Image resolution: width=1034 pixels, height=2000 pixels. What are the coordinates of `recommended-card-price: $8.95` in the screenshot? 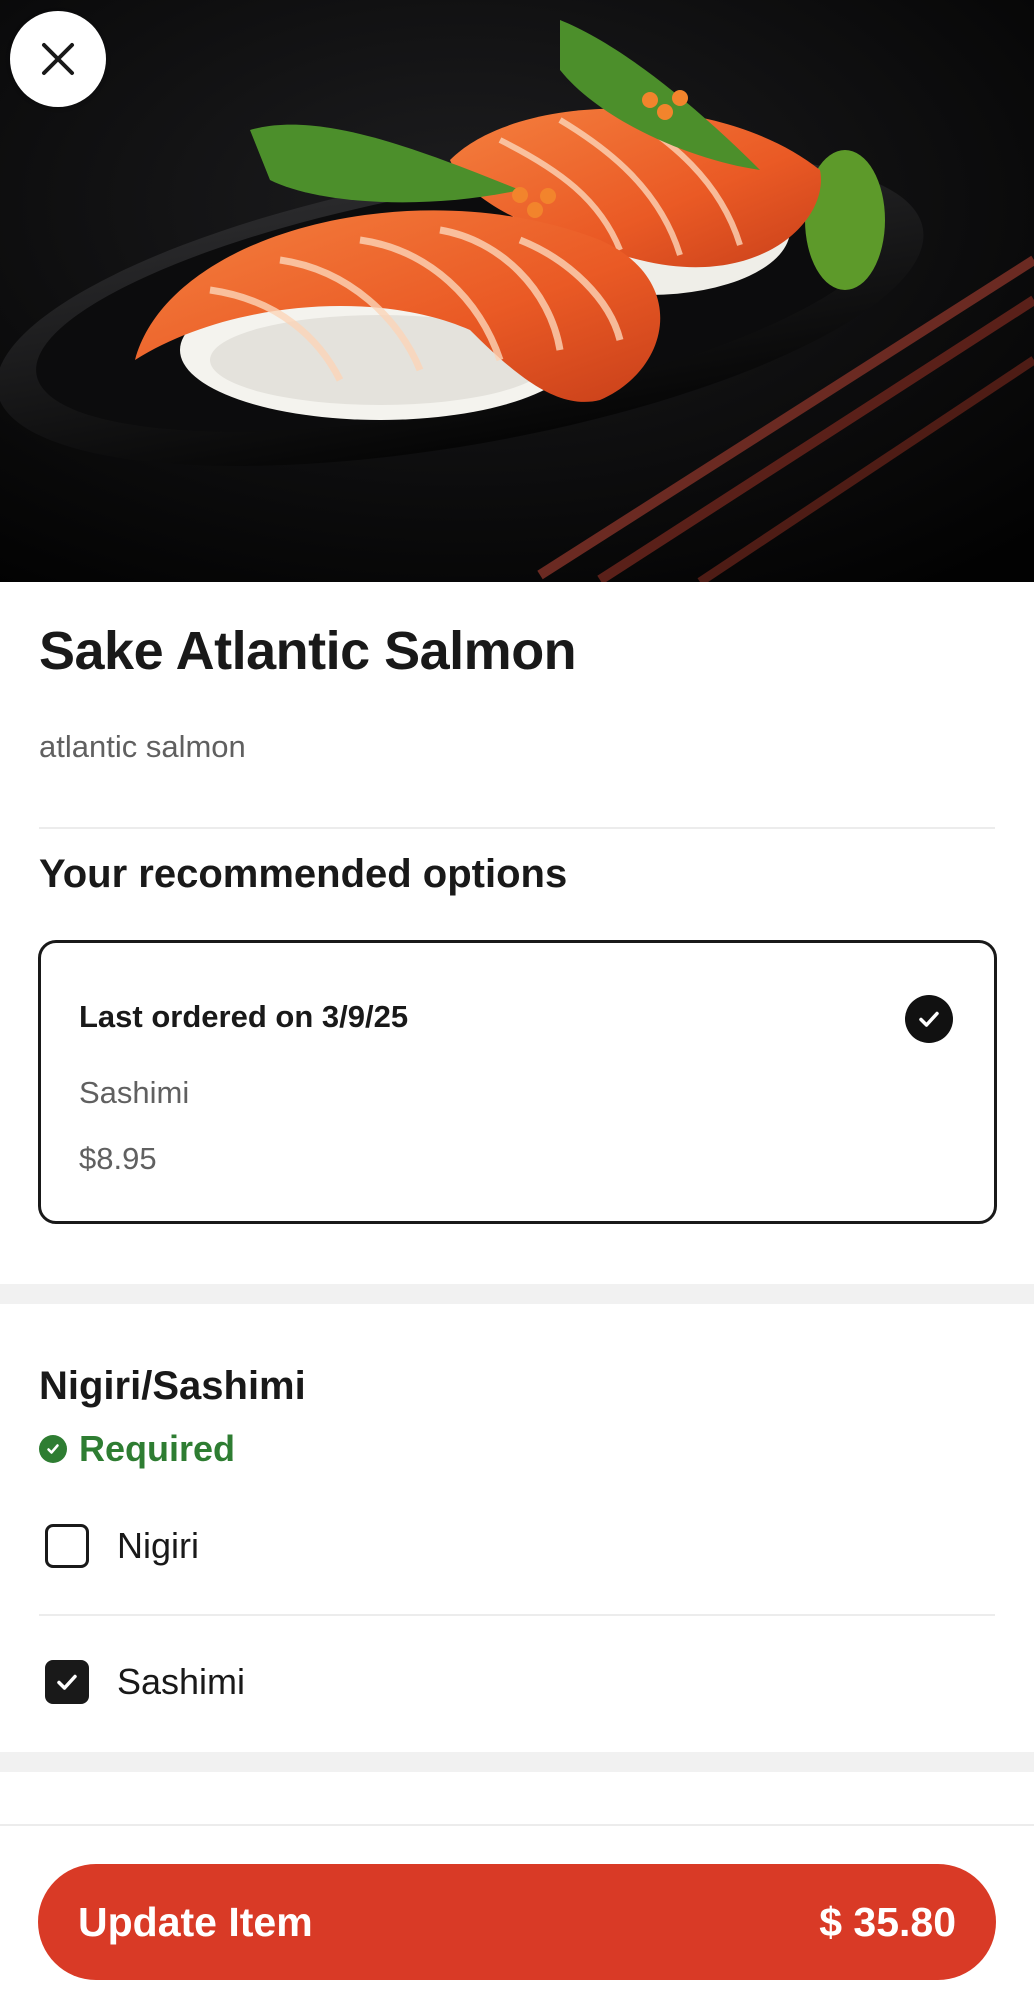 It's located at (118, 1158).